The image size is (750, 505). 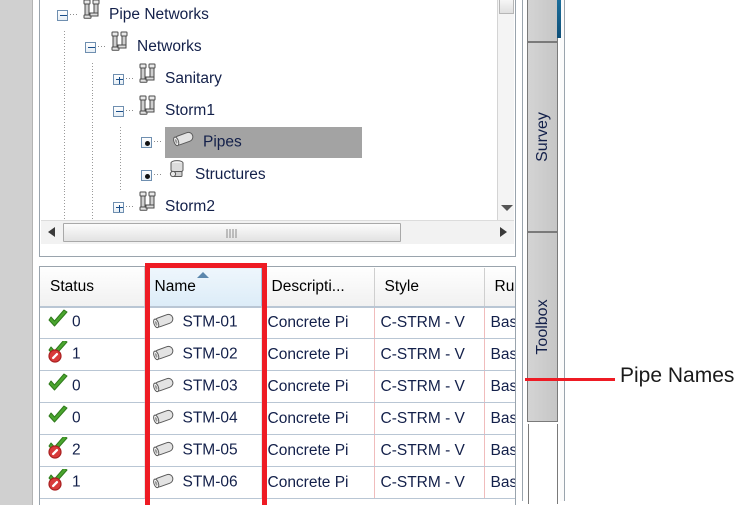 I want to click on scroll-left-button, so click(x=52, y=232).